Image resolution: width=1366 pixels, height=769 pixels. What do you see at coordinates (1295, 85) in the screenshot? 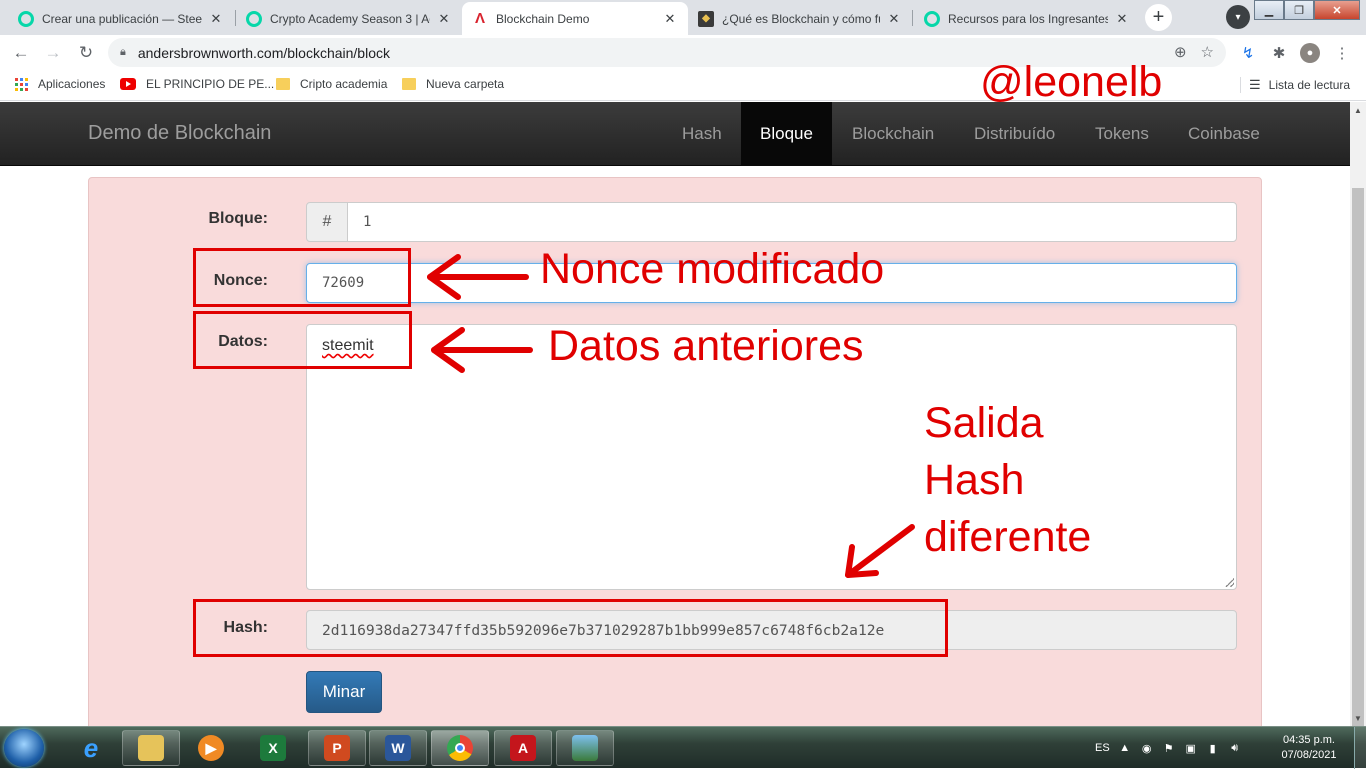
I see `reading-list-button: ☰ Lista de lectura` at bounding box center [1295, 85].